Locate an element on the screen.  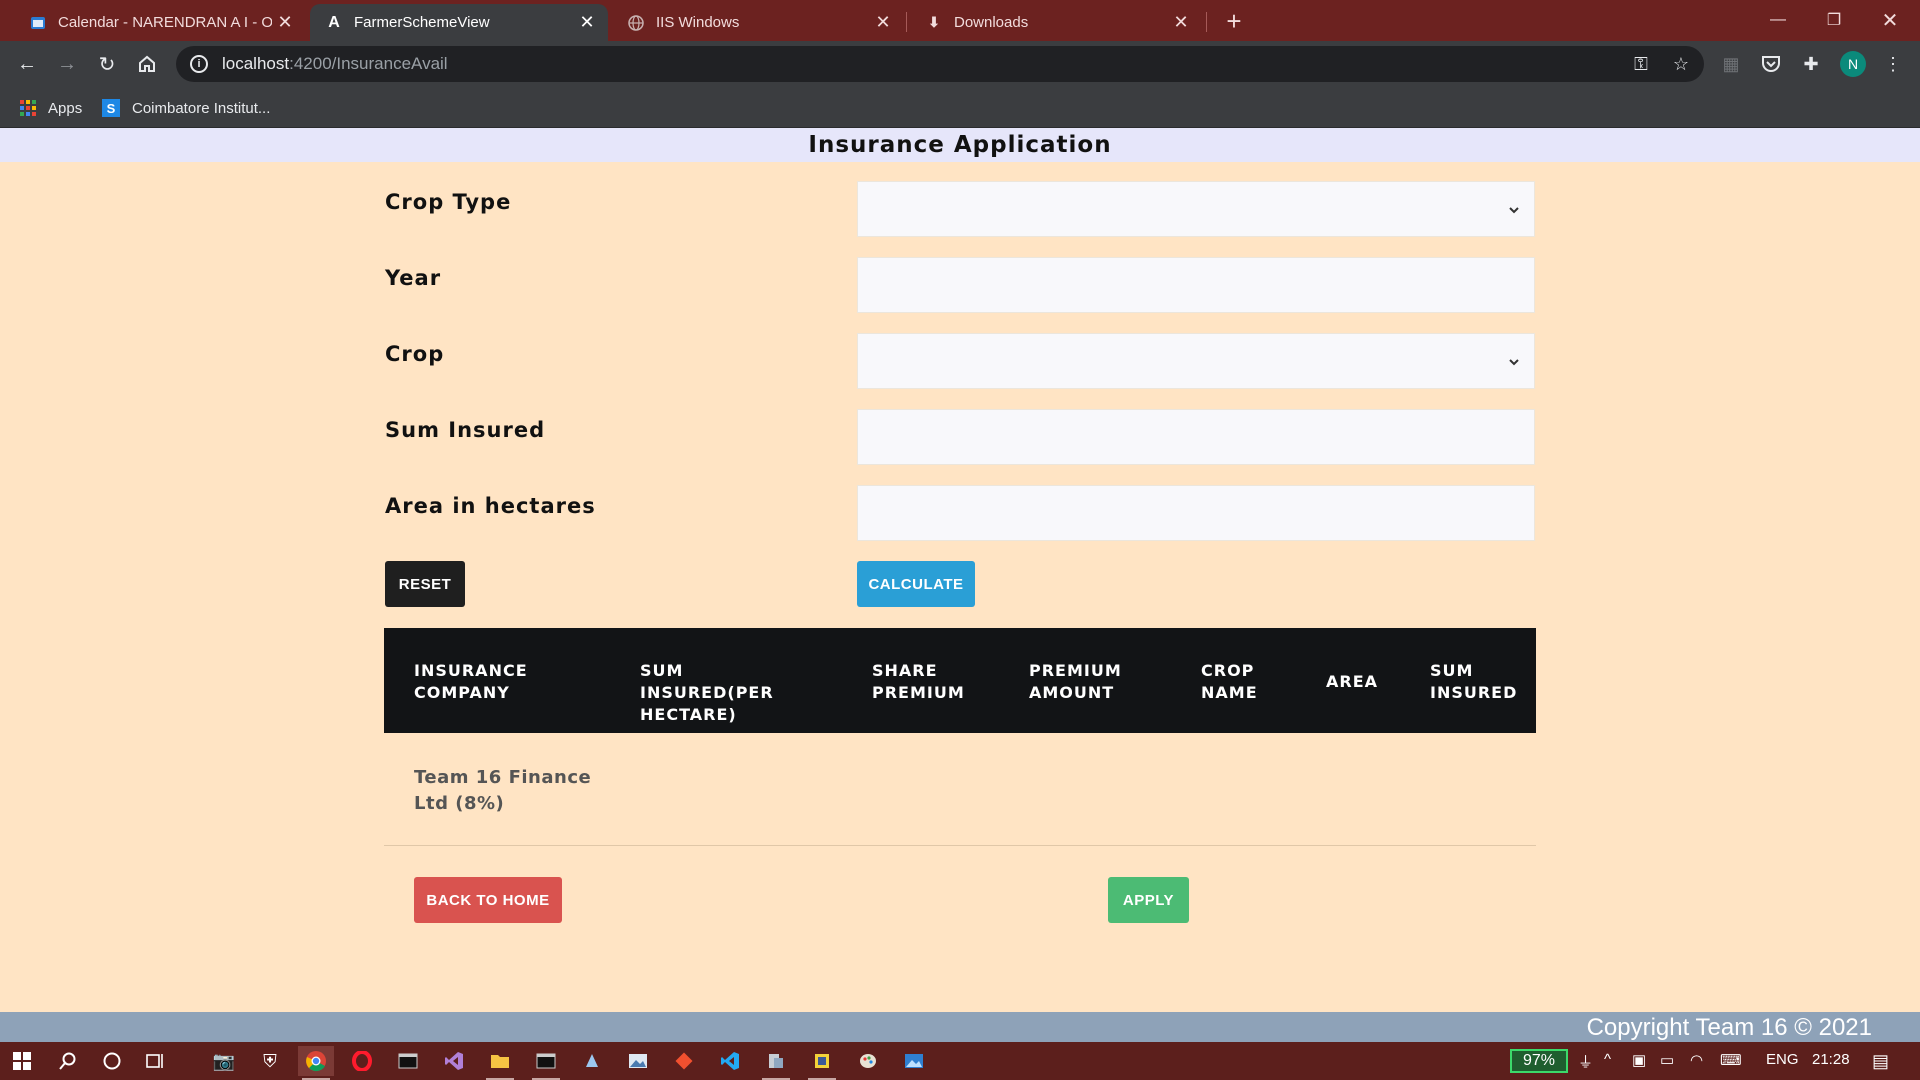
tab-title: Downloads is located at coordinates (991, 22).